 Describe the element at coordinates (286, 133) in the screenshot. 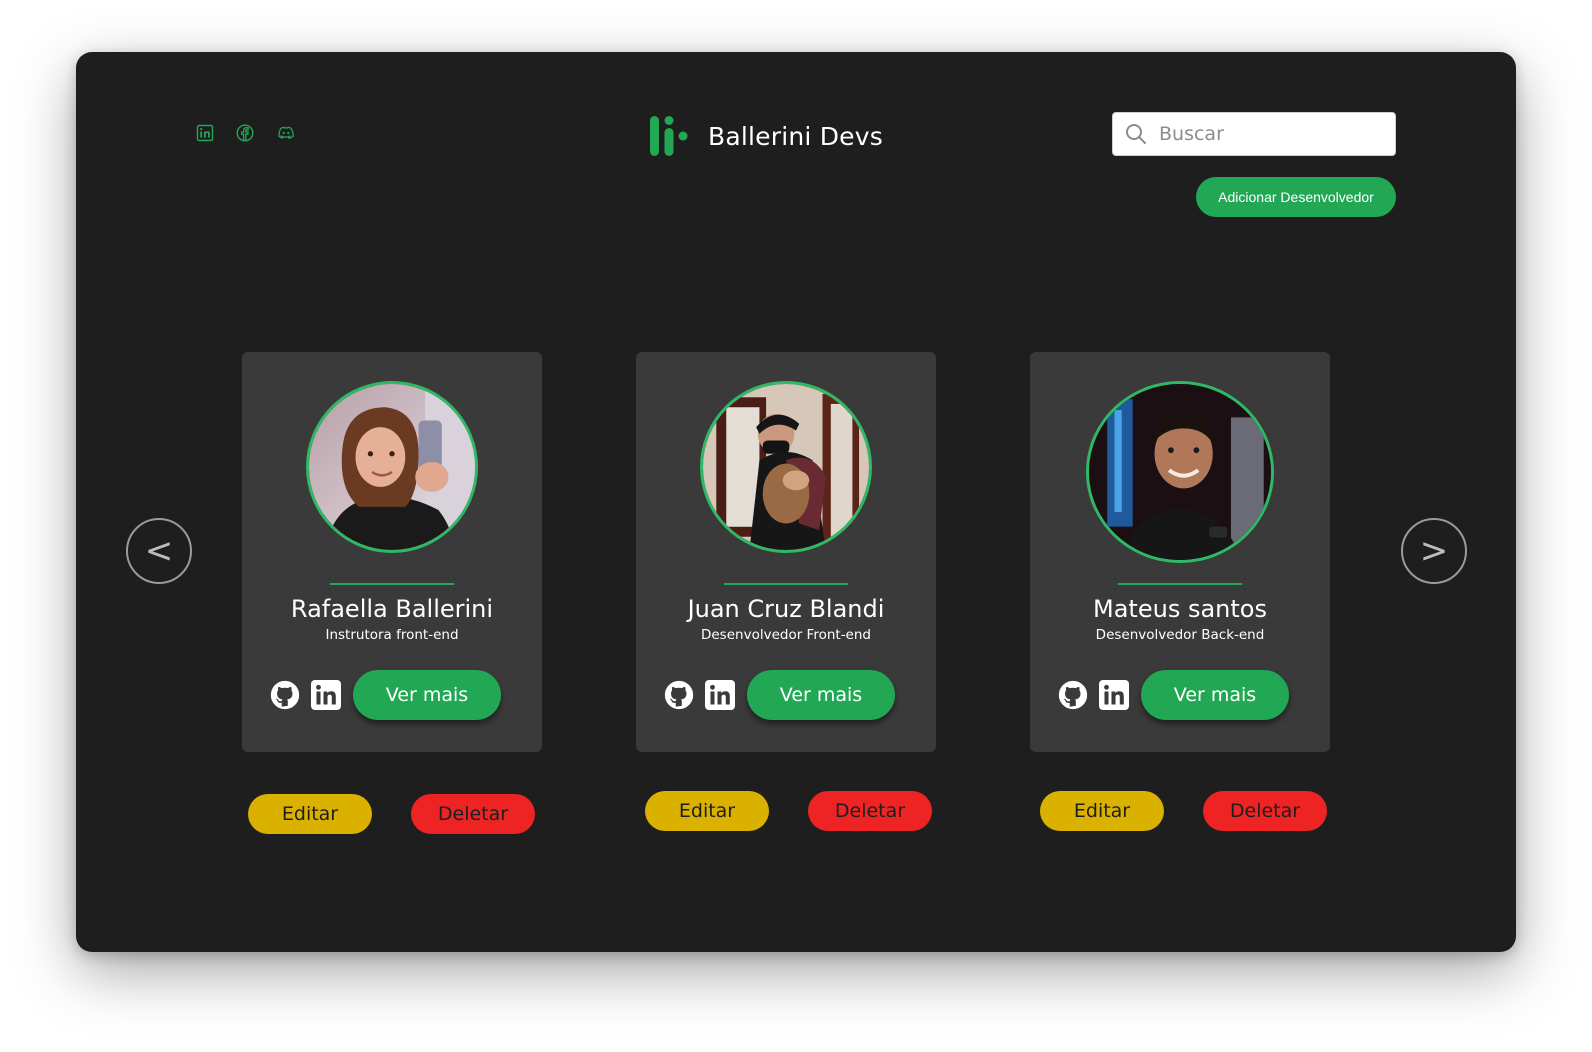

I see `discord-icon` at that location.